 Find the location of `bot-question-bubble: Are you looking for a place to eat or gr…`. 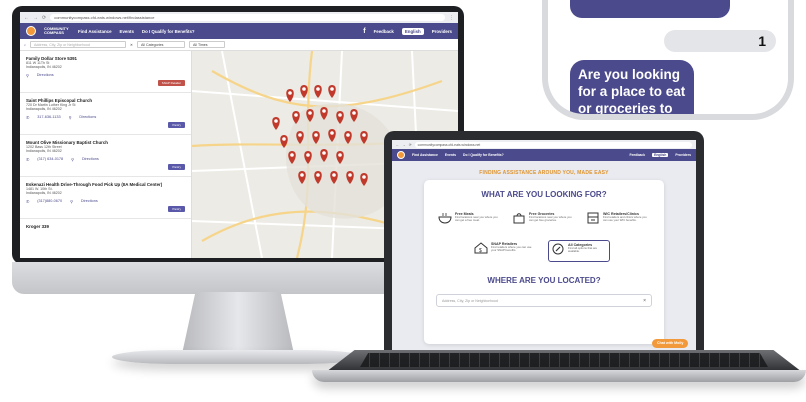

bot-question-bubble: Are you looking for a place to eat or gr… is located at coordinates (632, 87).